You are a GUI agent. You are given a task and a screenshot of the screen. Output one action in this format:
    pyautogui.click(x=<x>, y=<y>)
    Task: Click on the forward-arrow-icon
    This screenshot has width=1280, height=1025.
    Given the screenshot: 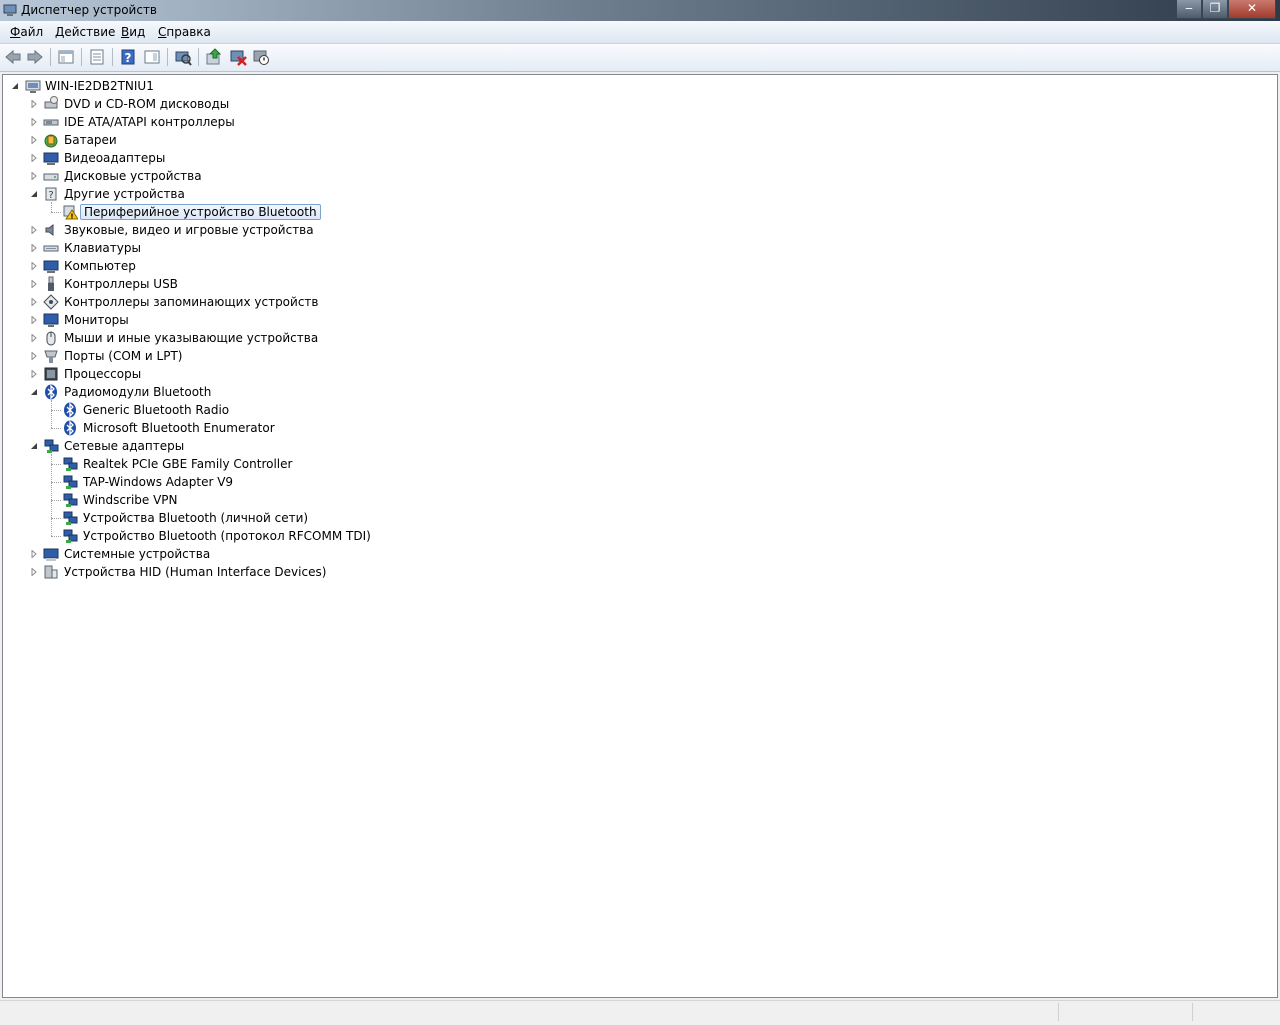 What is the action you would take?
    pyautogui.click(x=35, y=57)
    